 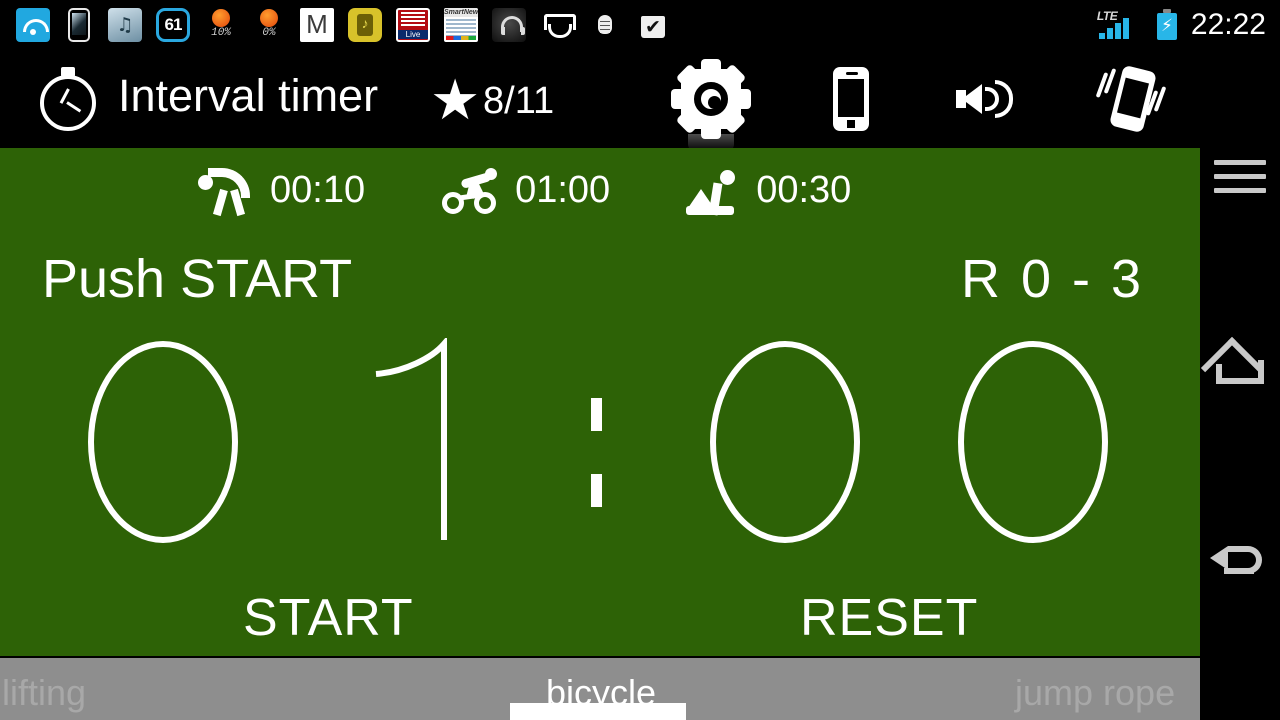 What do you see at coordinates (713, 190) in the screenshot?
I see `situp-icon` at bounding box center [713, 190].